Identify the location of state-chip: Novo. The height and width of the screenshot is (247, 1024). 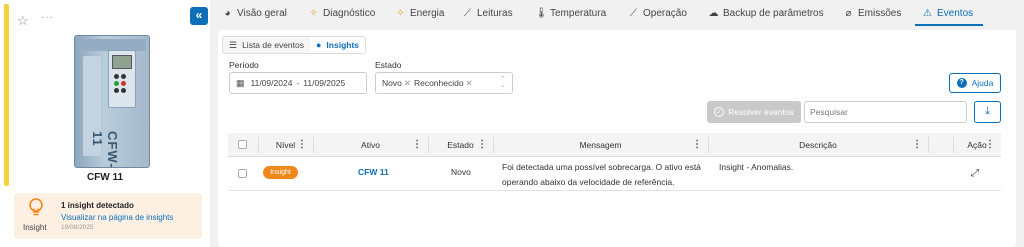
(392, 83).